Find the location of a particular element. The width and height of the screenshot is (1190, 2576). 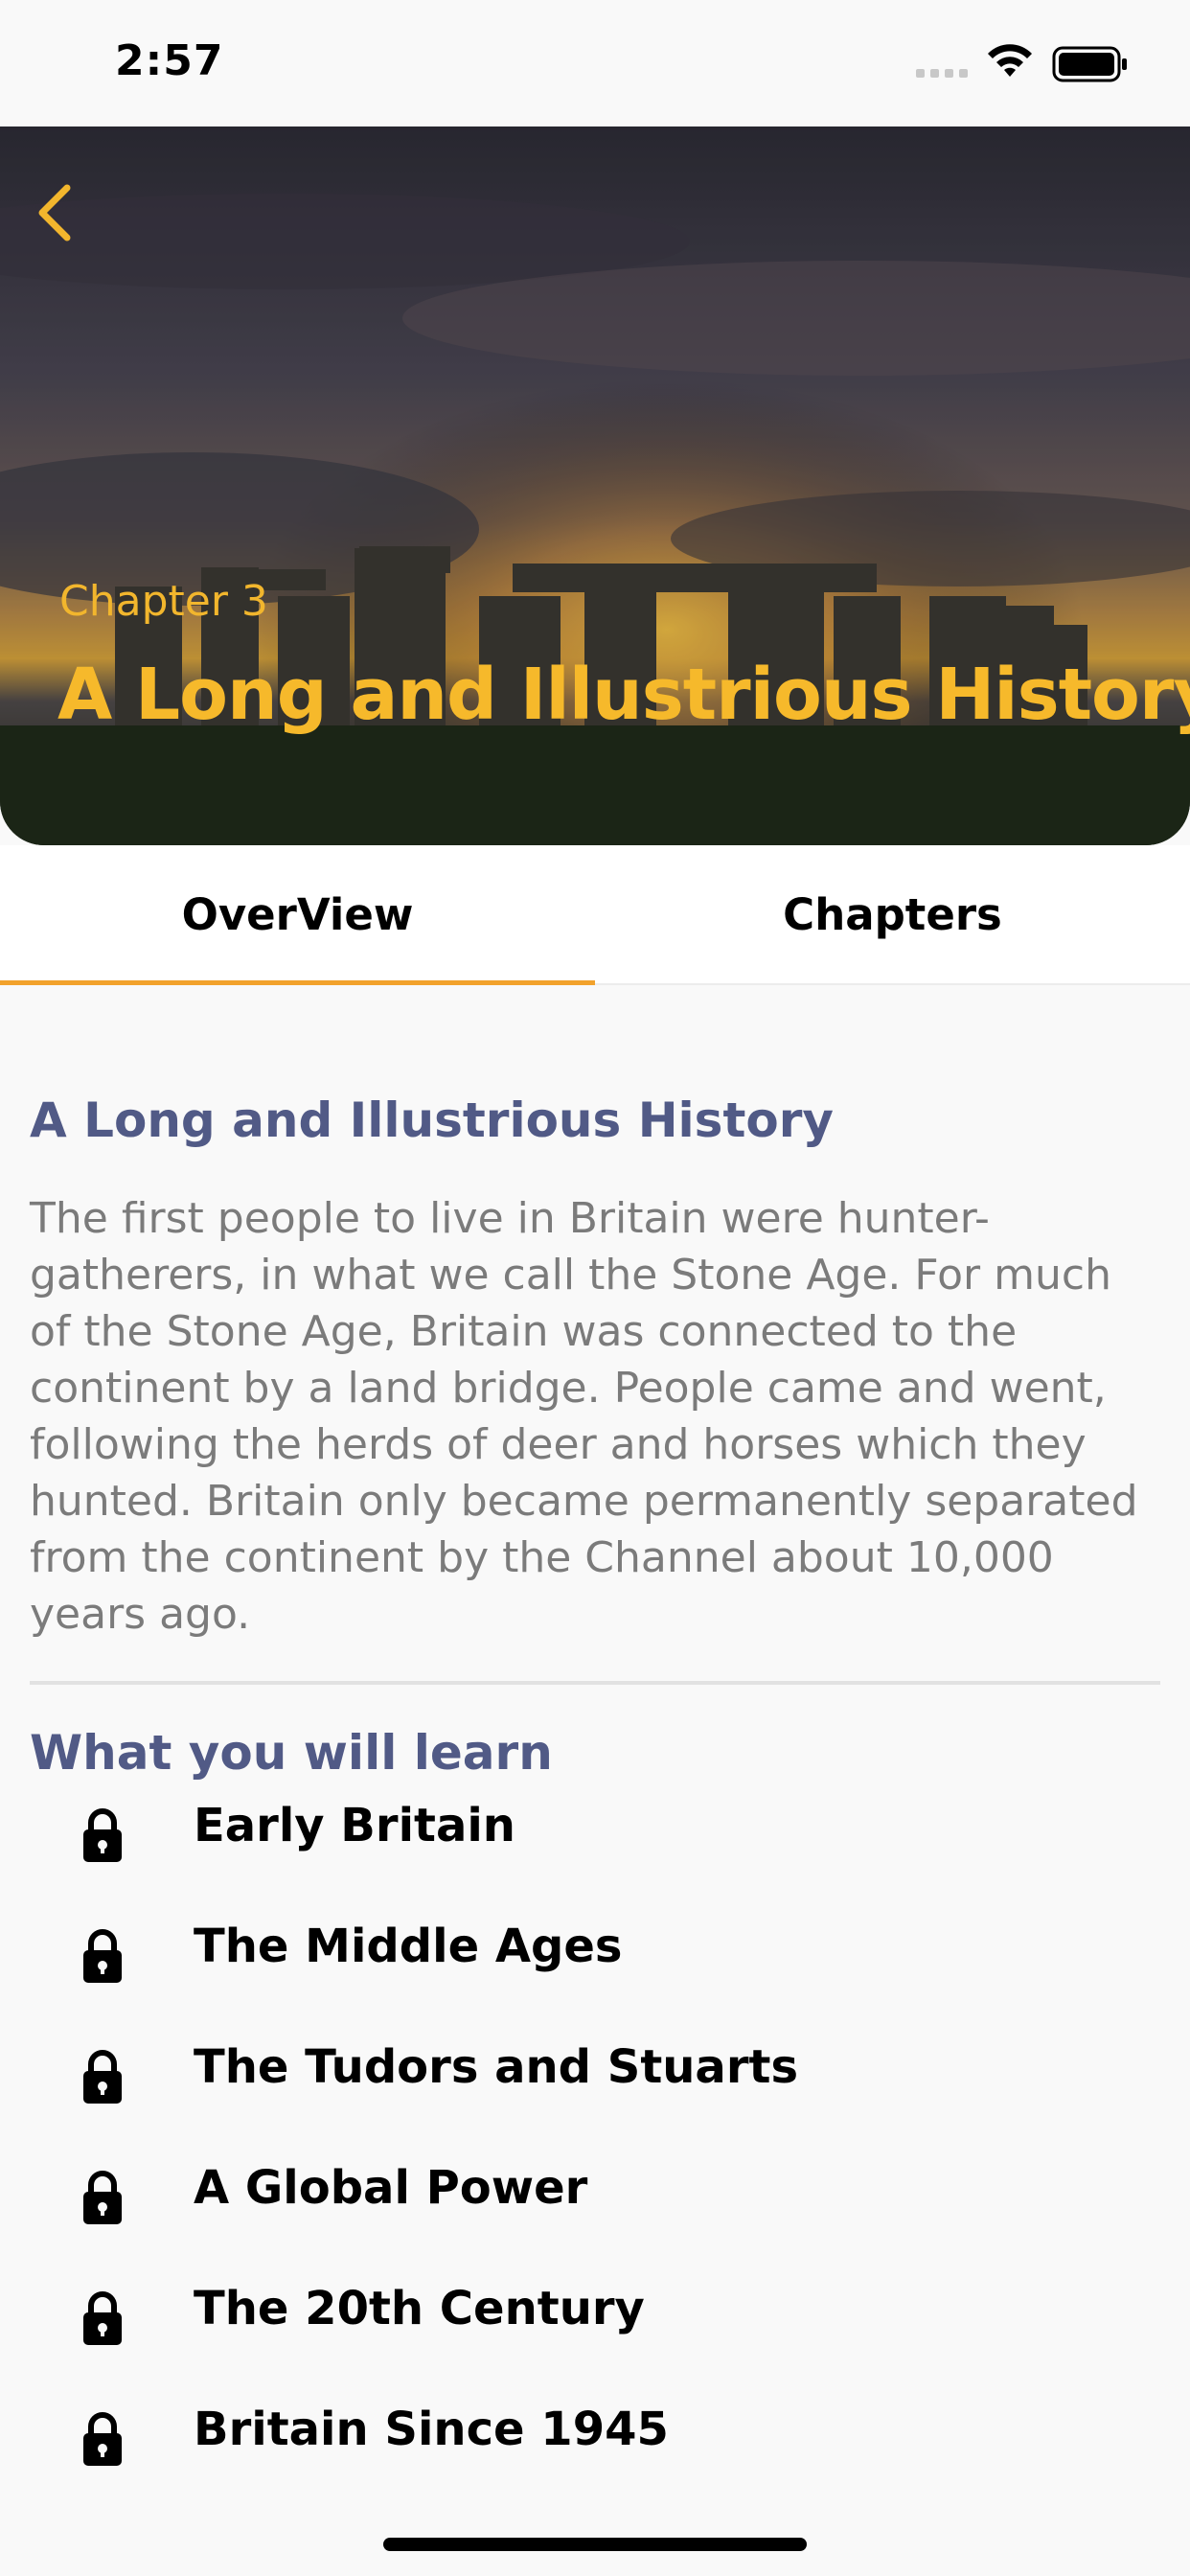

list-item: The 20th Century is located at coordinates (595, 2313).